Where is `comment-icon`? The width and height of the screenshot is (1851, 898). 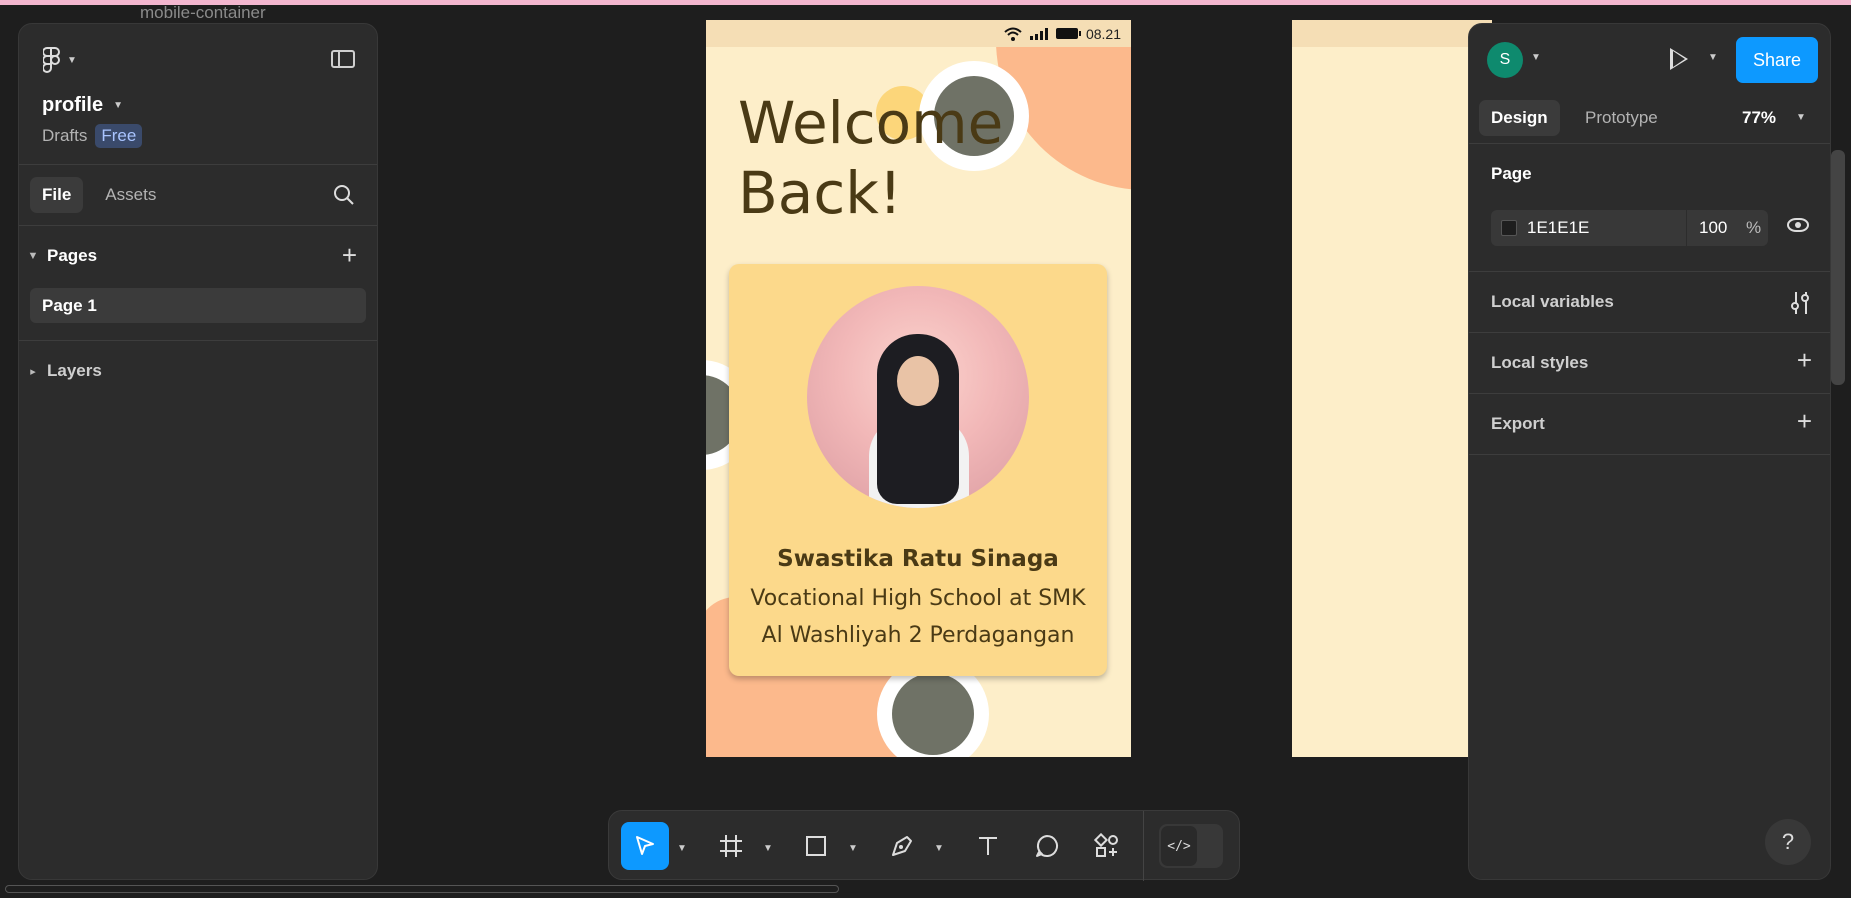
comment-icon is located at coordinates (1047, 846).